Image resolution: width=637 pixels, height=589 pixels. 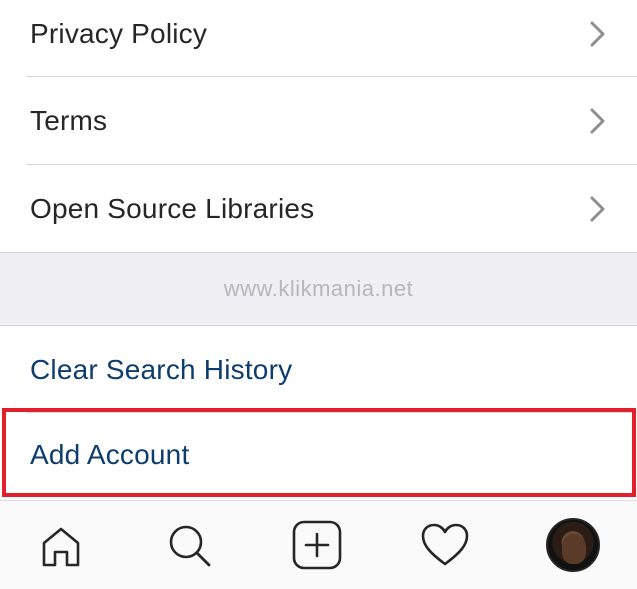 I want to click on search-icon, so click(x=190, y=546).